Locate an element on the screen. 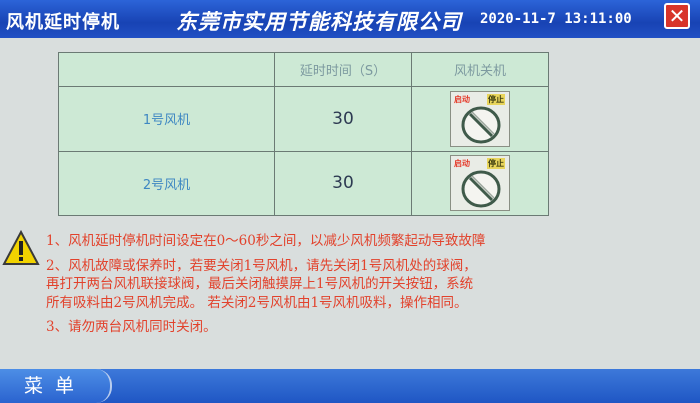 Image resolution: width=700 pixels, height=403 pixels. close-icon: ✕ is located at coordinates (677, 16).